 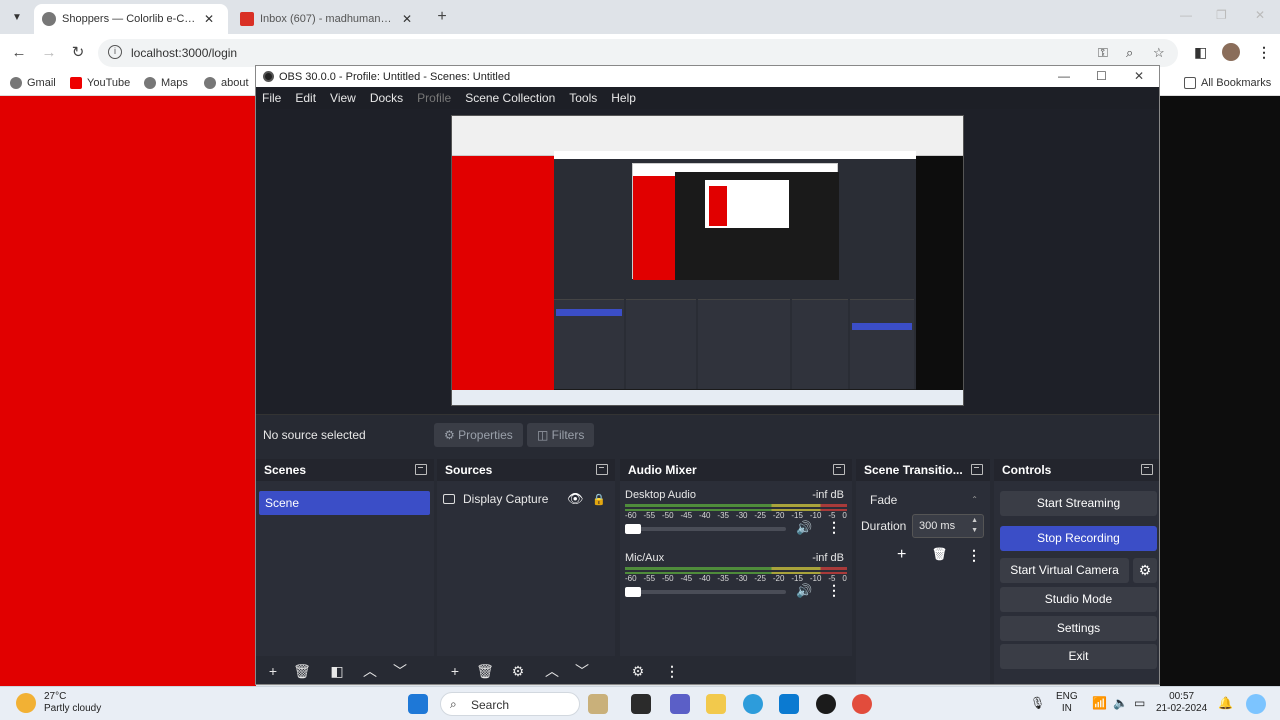 I want to click on task-view-icon, so click(x=641, y=704).